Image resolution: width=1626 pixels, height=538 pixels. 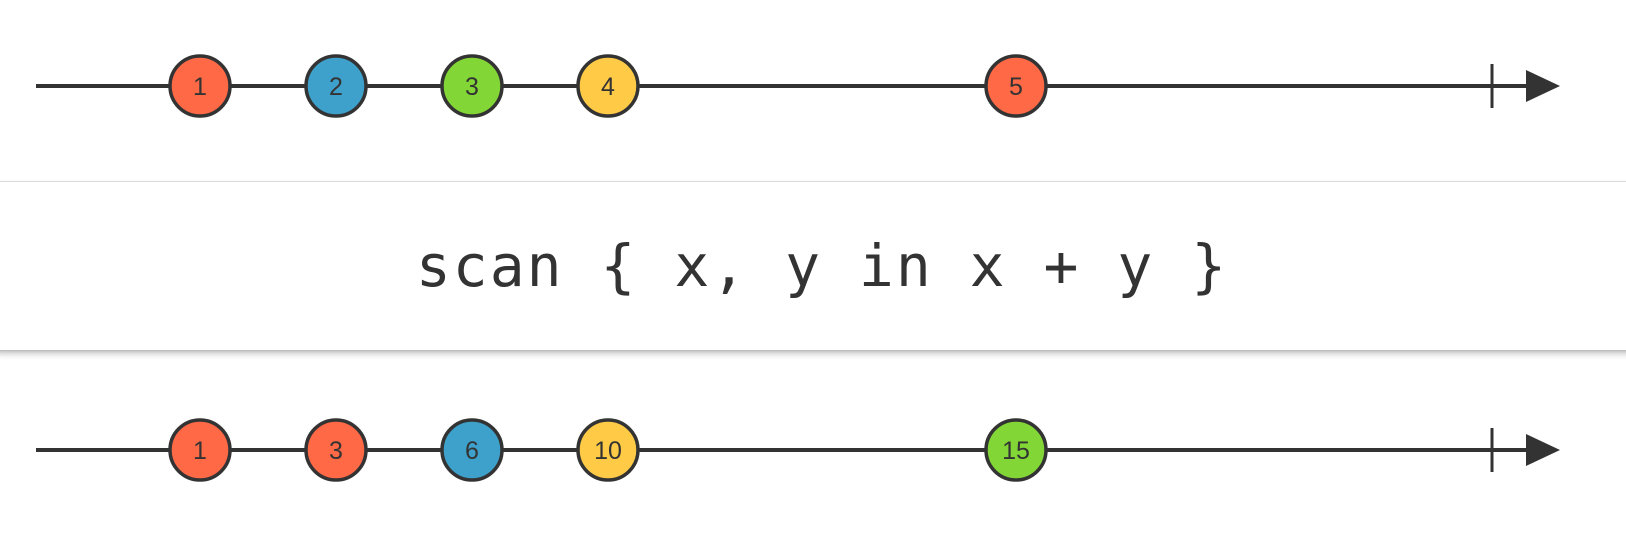 I want to click on output-marble-label: 3, so click(x=336, y=451).